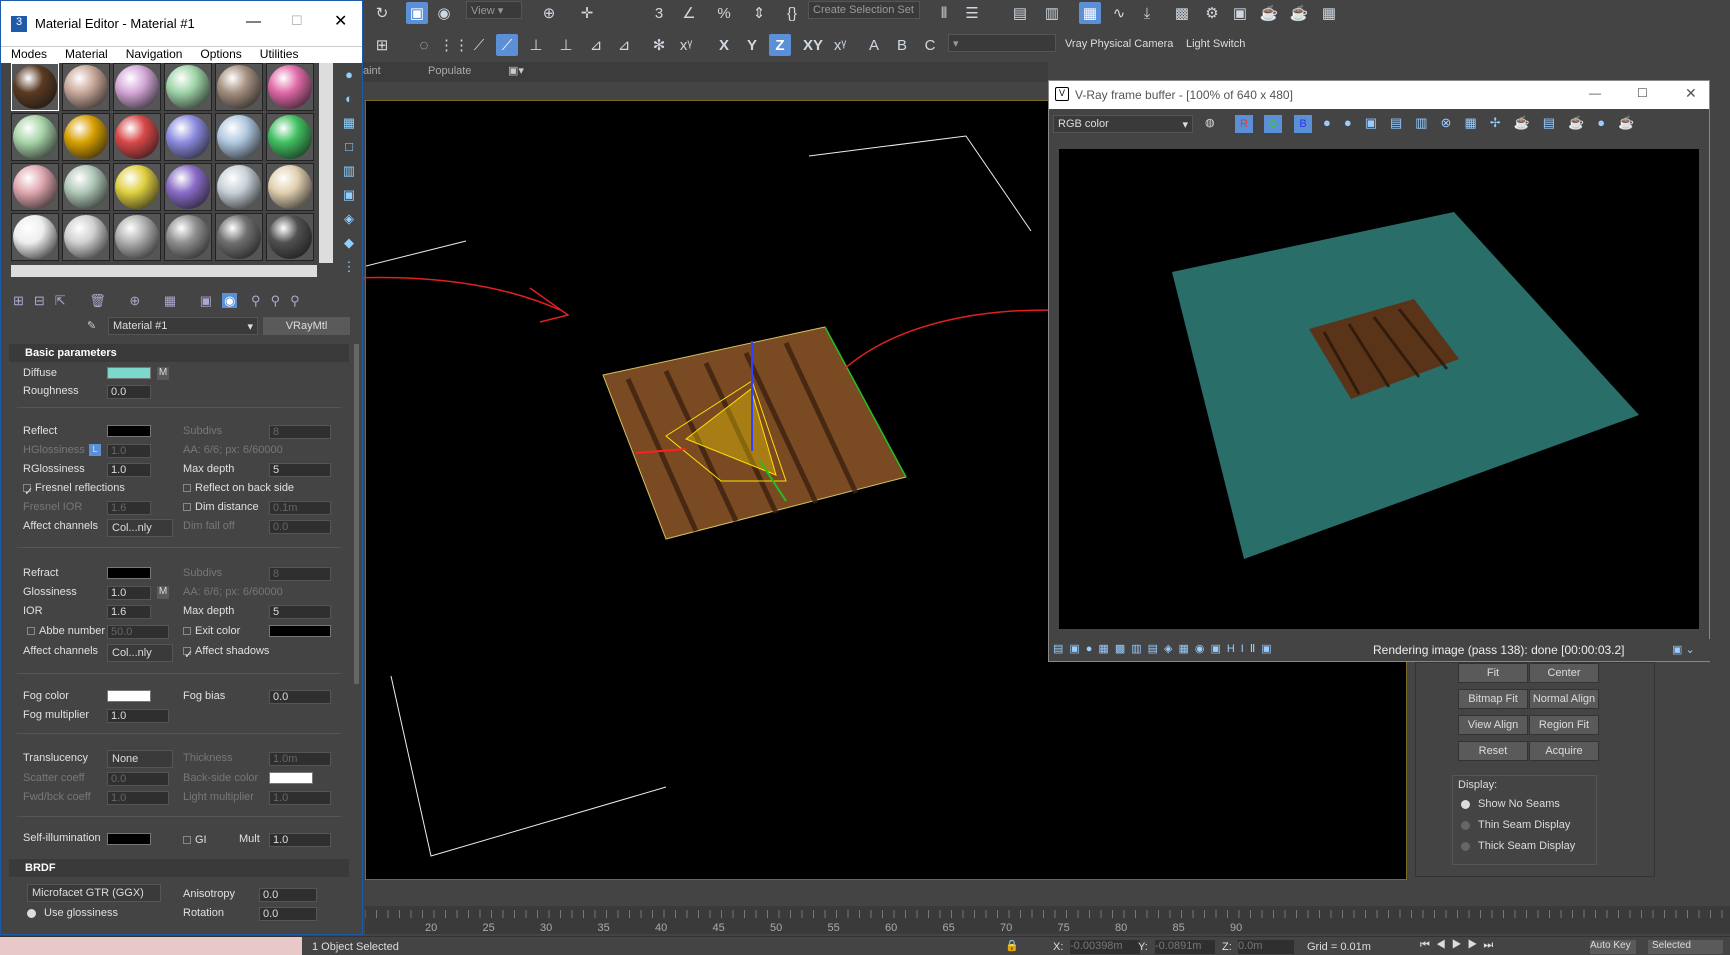  I want to click on hglossiness-lock: L, so click(95, 450).